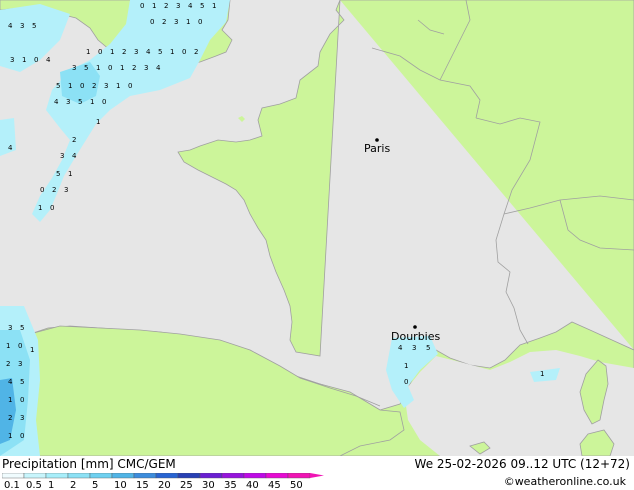  Describe the element at coordinates (415, 327) in the screenshot. I see `city-dot` at that location.